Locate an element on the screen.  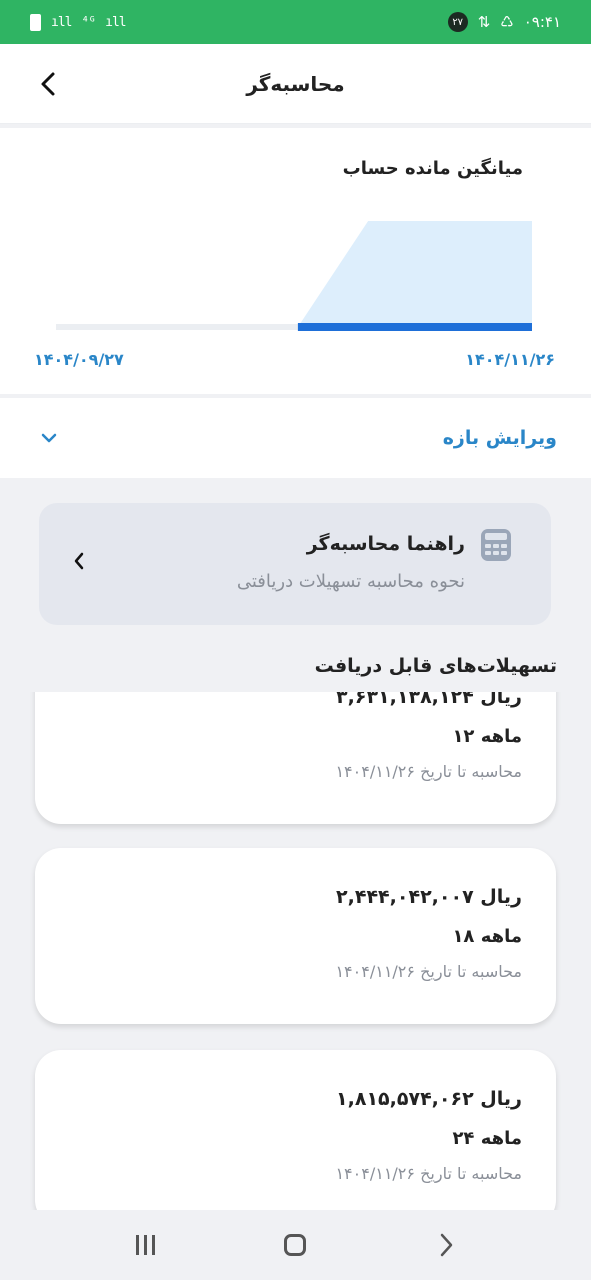
recycle-icon: ♺ is located at coordinates (507, 22).